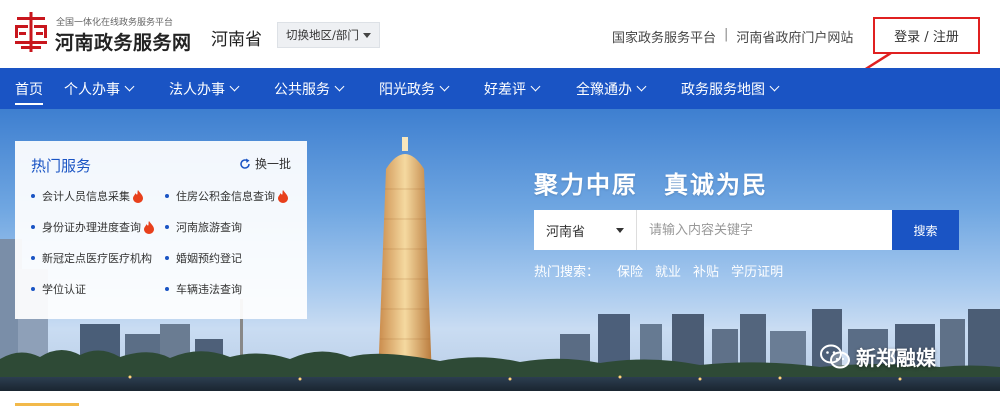 The height and width of the screenshot is (406, 1000). Describe the element at coordinates (407, 89) in the screenshot. I see `nav-item-label: 阳光政务` at that location.